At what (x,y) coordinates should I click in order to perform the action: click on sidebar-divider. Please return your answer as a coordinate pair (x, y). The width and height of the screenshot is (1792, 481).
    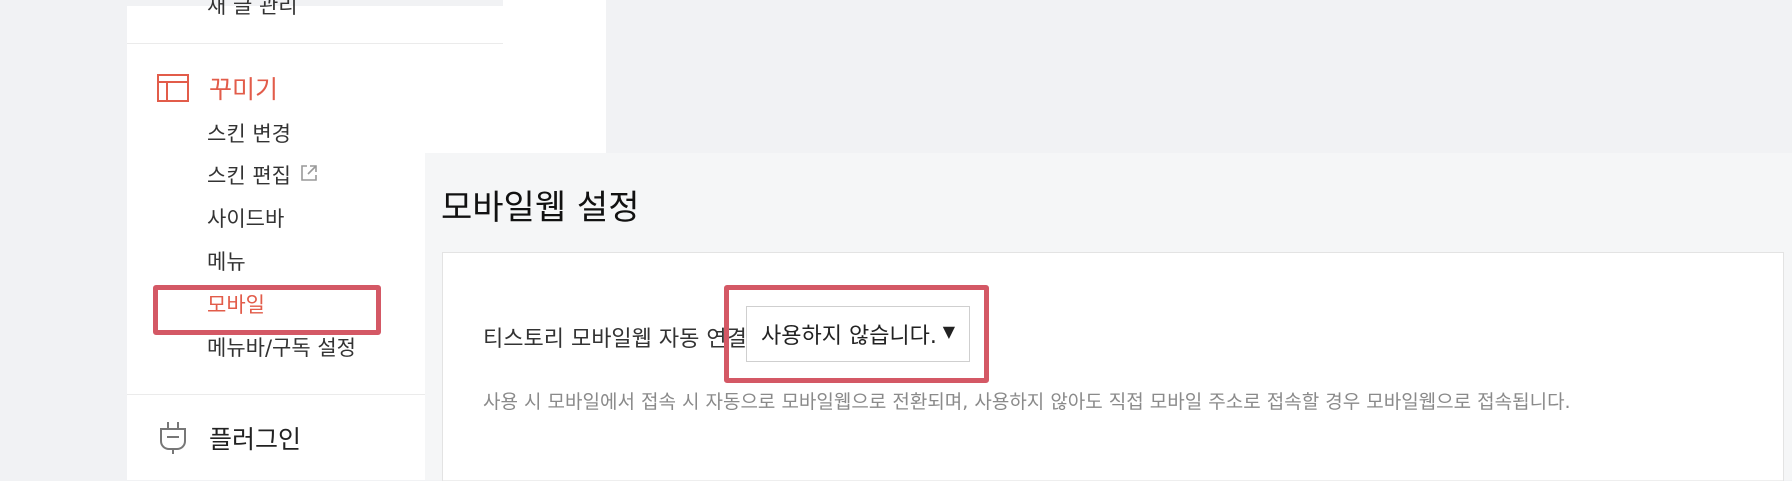
    Looking at the image, I should click on (315, 43).